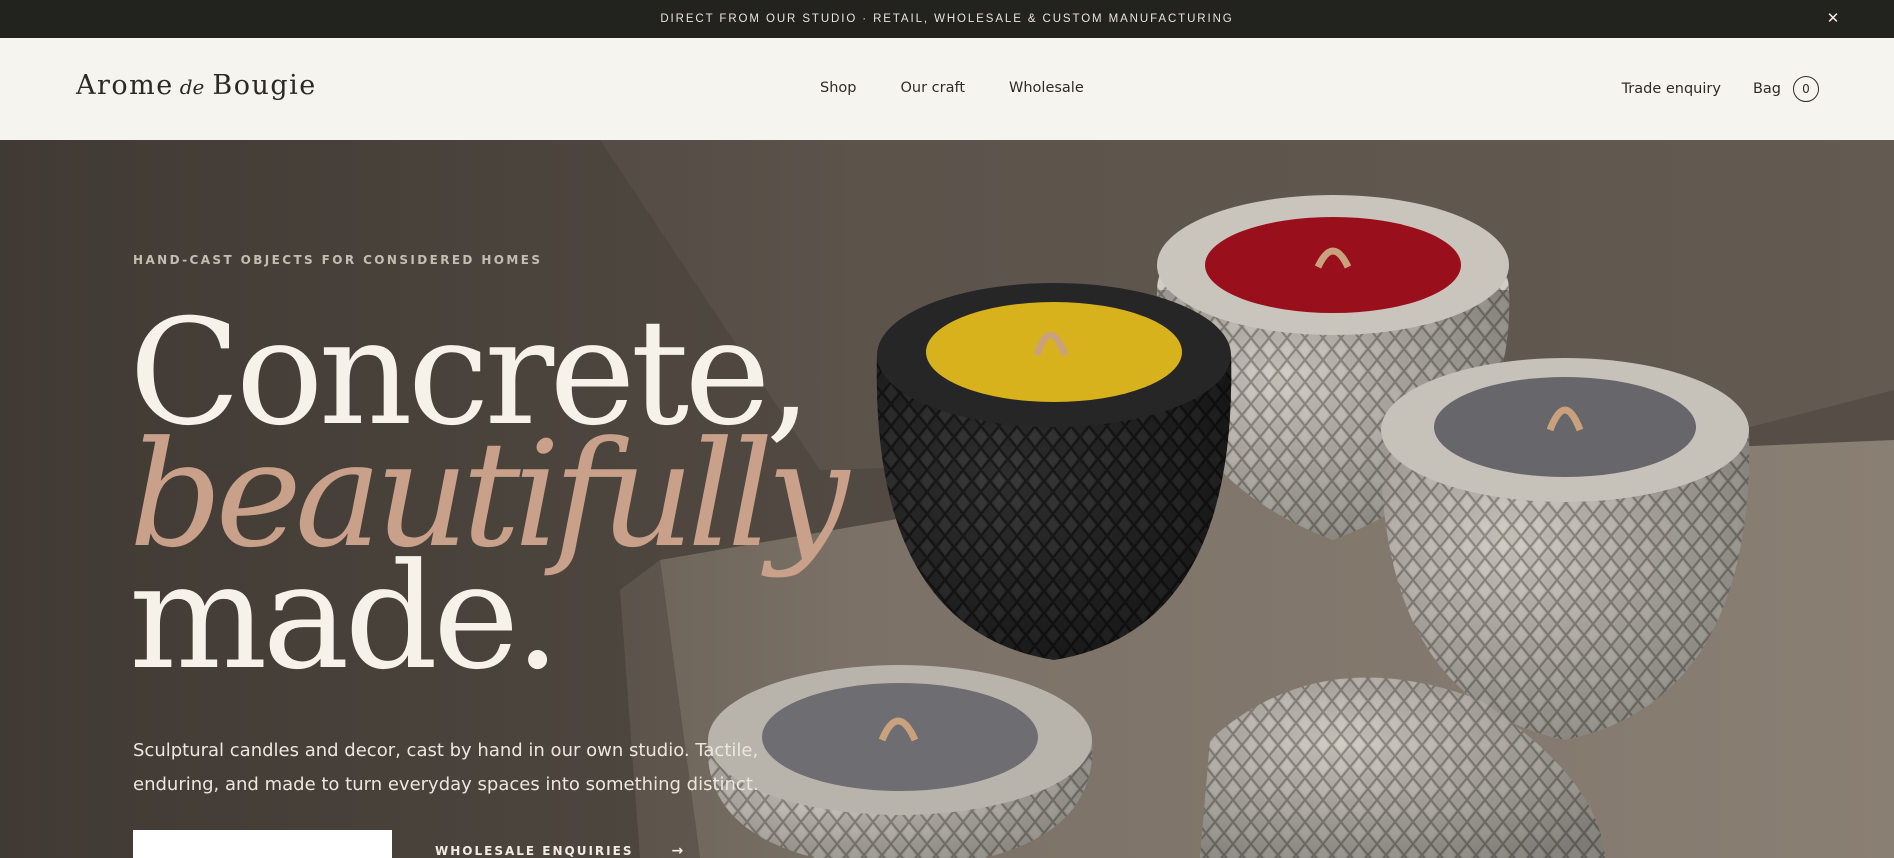  Describe the element at coordinates (1767, 89) in the screenshot. I see `bag-link: Bag` at that location.